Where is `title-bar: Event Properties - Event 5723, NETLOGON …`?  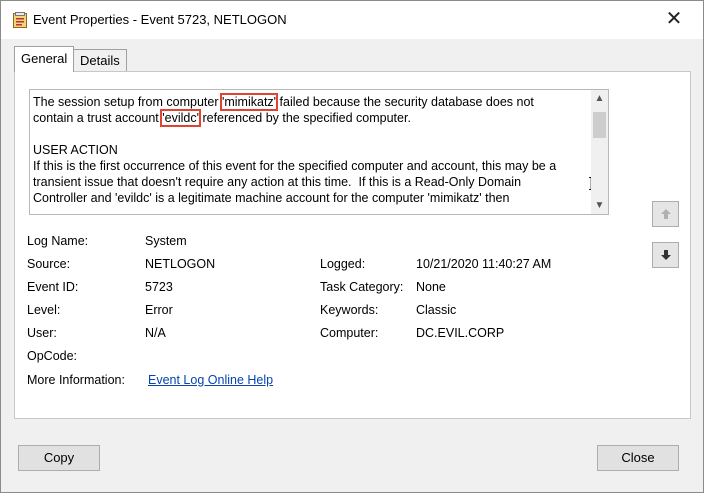 title-bar: Event Properties - Event 5723, NETLOGON … is located at coordinates (352, 20).